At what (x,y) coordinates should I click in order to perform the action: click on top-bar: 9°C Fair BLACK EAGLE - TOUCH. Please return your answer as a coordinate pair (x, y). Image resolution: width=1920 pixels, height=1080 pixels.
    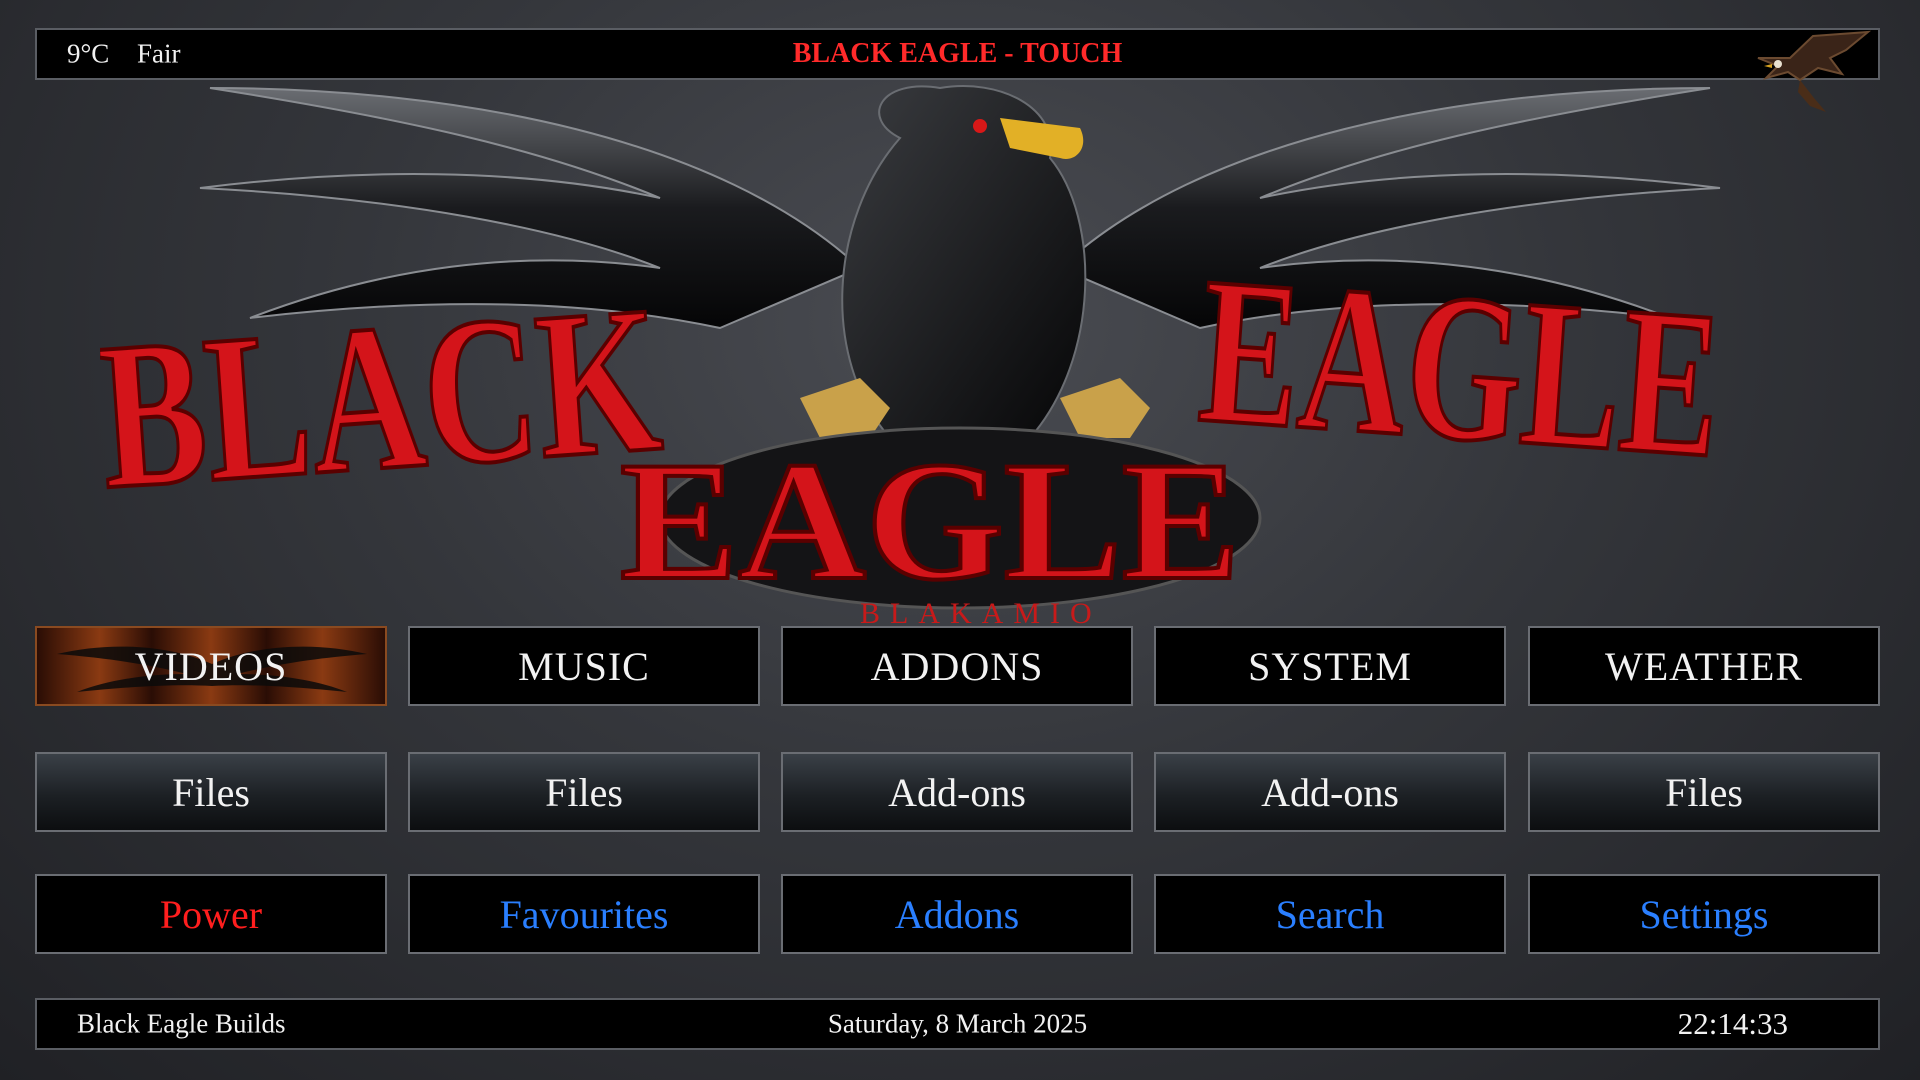
    Looking at the image, I should click on (957, 54).